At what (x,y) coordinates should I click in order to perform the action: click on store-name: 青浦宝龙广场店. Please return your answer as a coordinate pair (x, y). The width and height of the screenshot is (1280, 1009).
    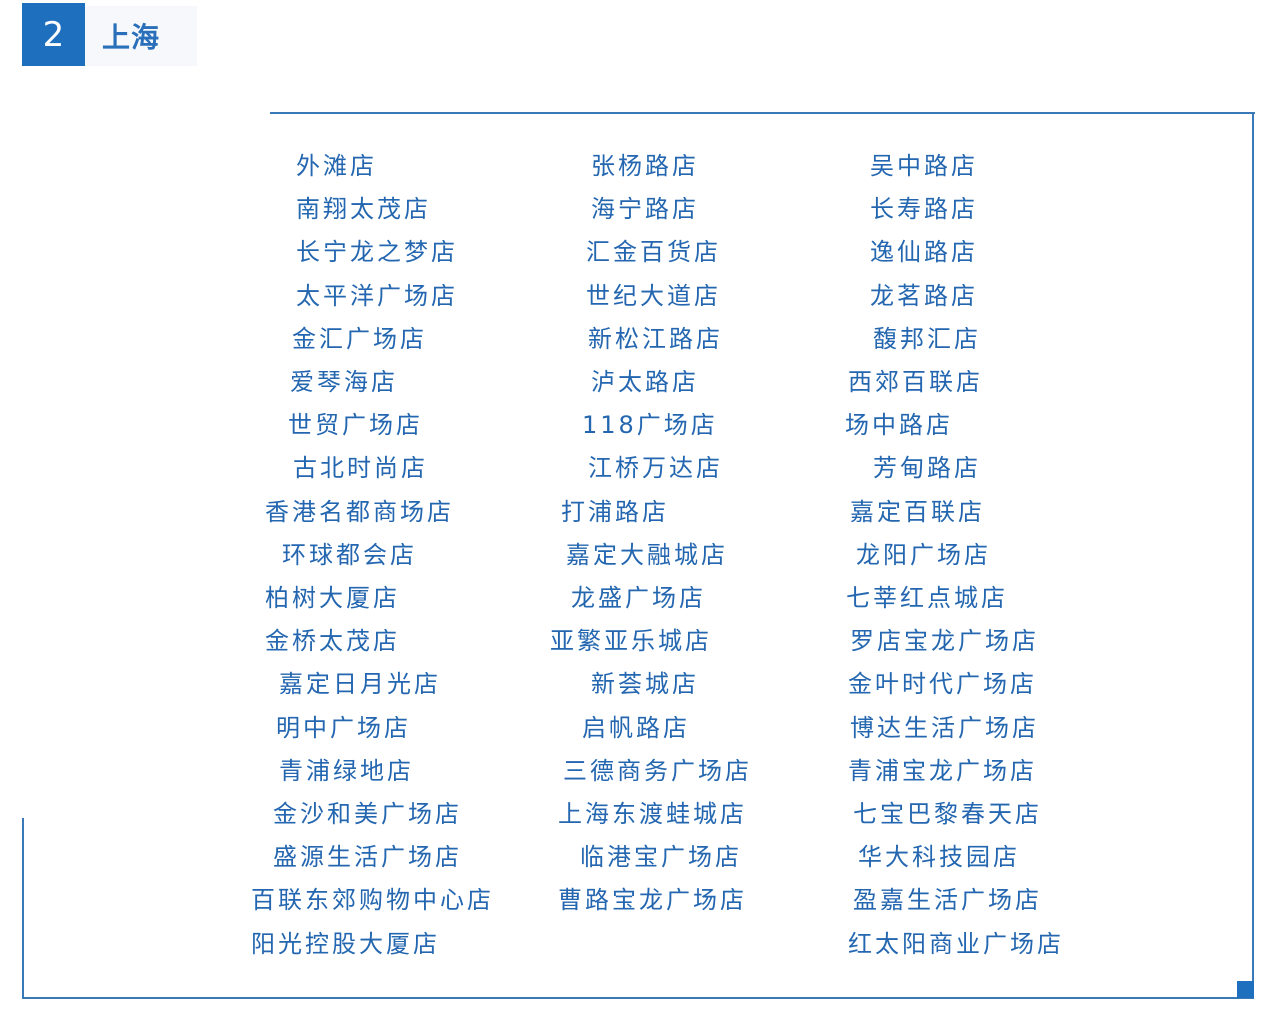
    Looking at the image, I should click on (942, 770).